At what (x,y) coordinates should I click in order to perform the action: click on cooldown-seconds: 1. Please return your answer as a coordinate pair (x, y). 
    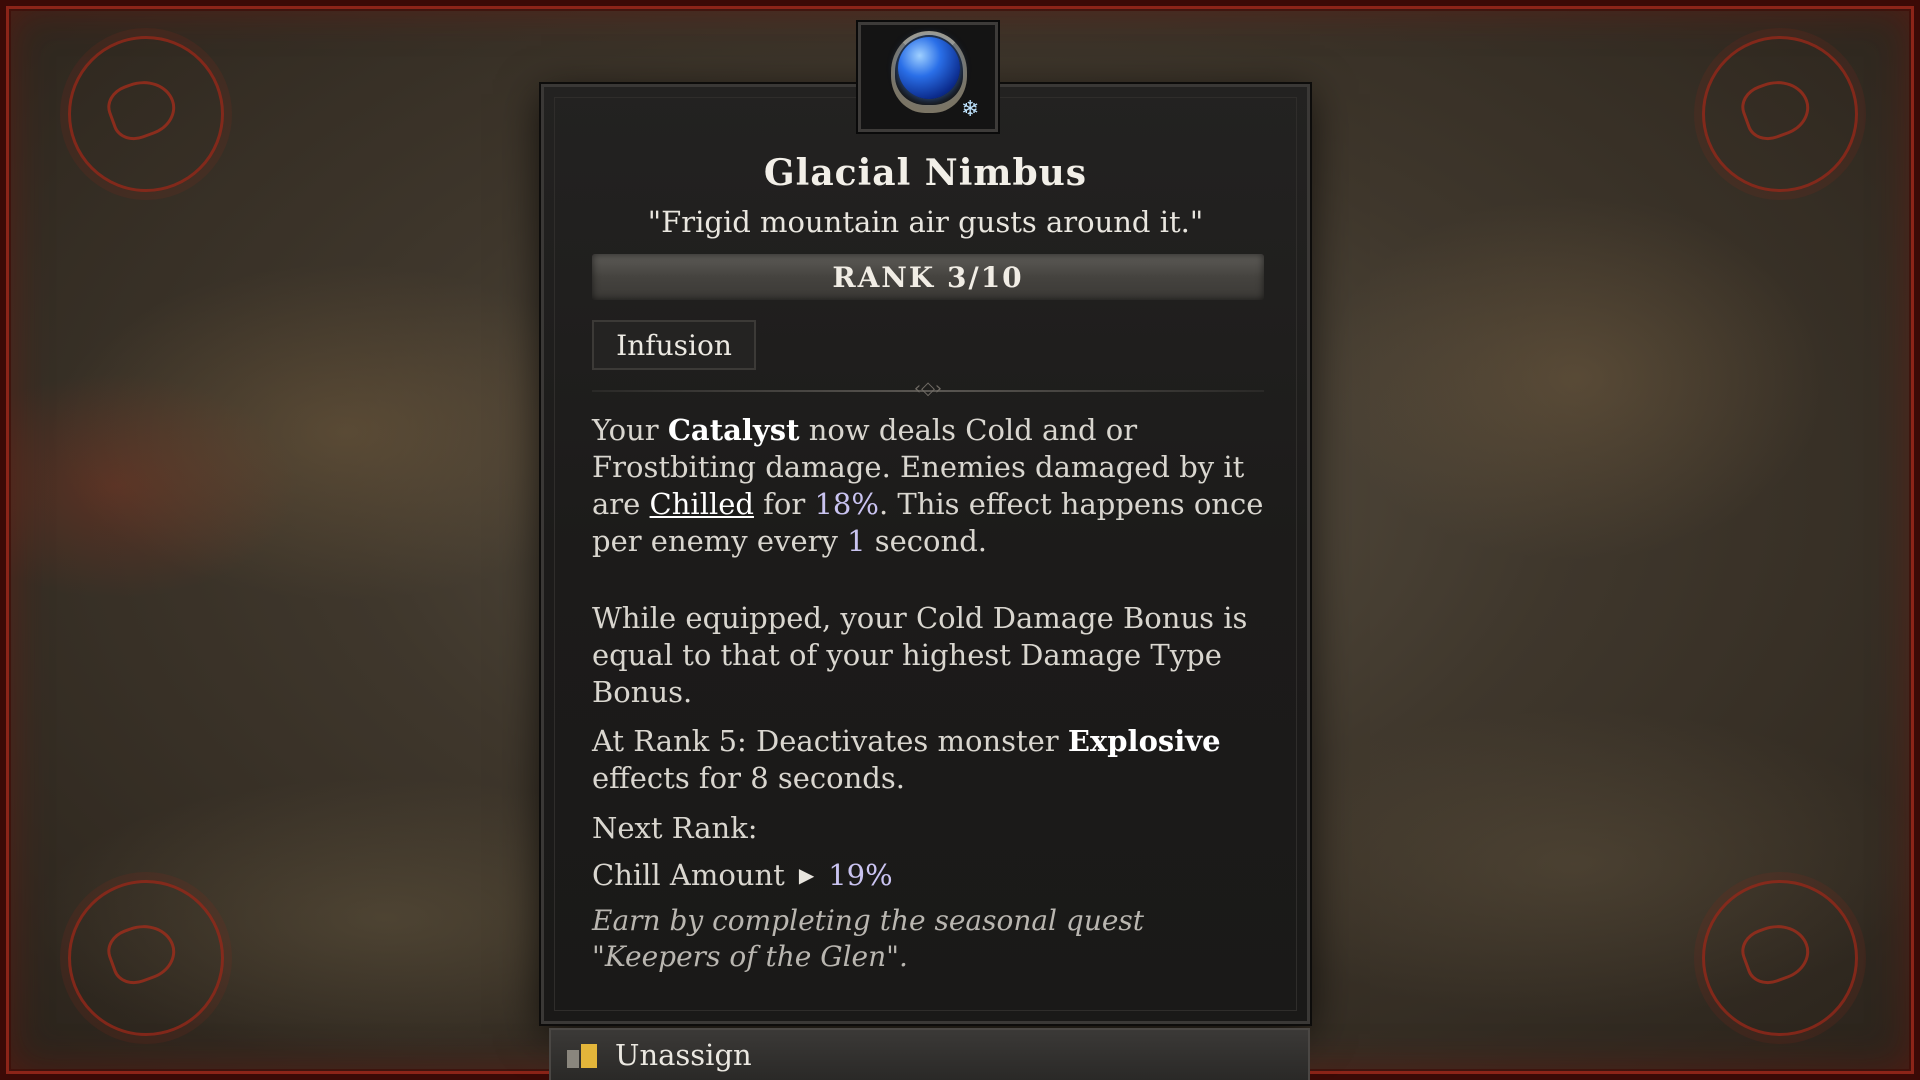
    Looking at the image, I should click on (856, 541).